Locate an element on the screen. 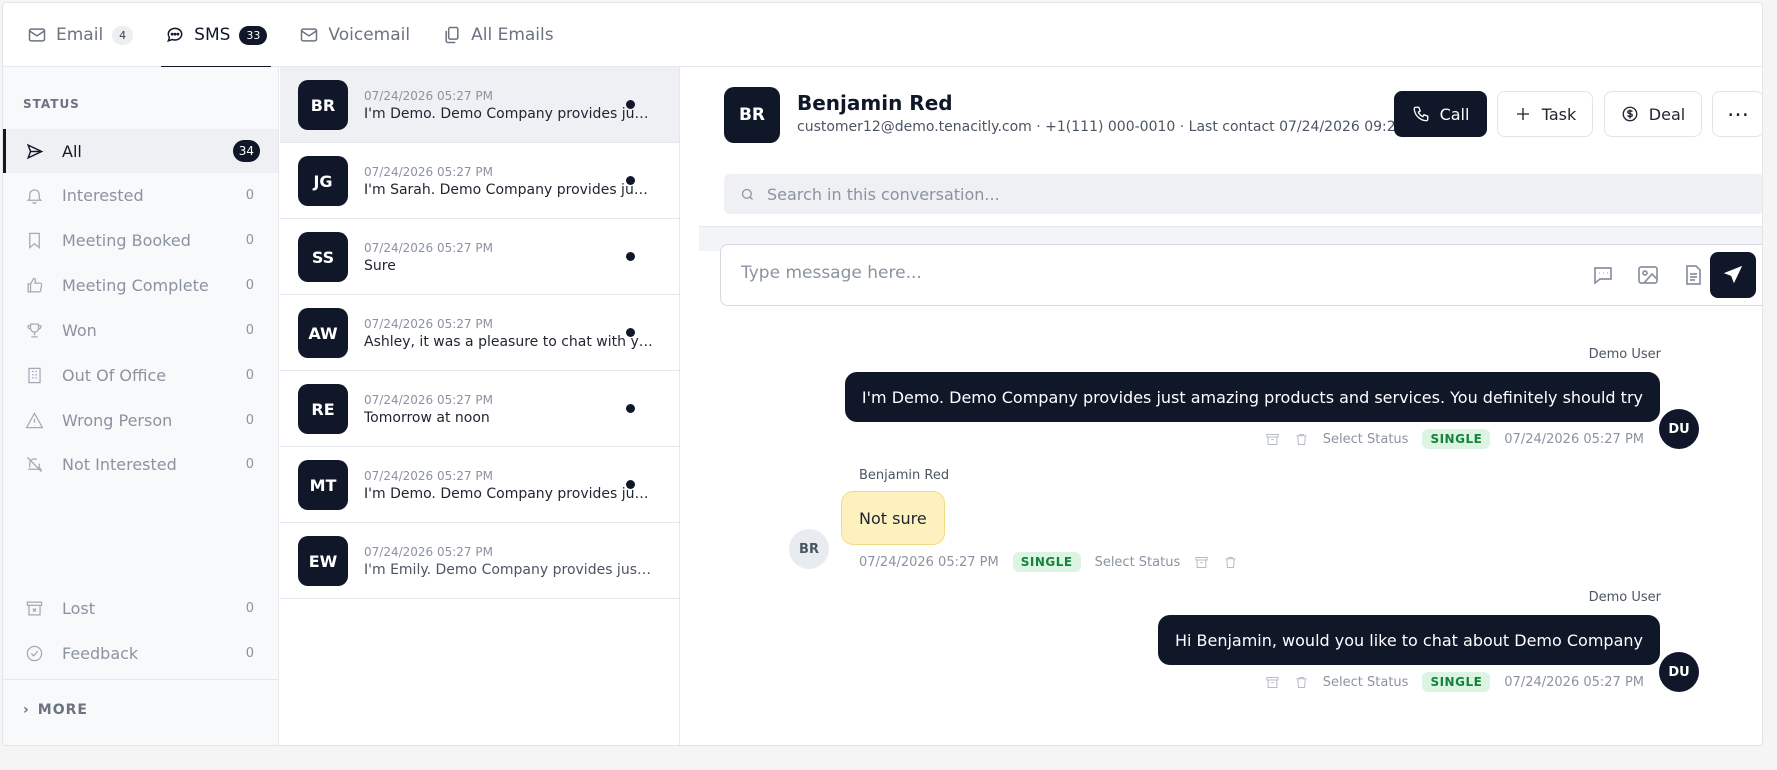  call-button: Call is located at coordinates (1440, 114).